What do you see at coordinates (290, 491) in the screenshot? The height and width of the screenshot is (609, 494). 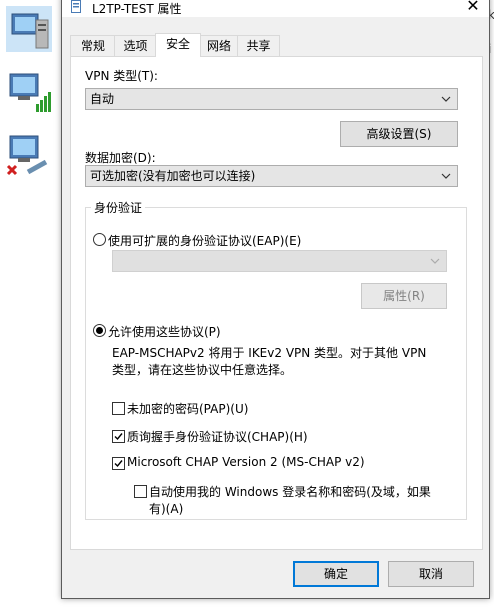 I see `auto-windows-logon-label: 自动使用我的 Windows 登录名称和密码(及域，如果` at bounding box center [290, 491].